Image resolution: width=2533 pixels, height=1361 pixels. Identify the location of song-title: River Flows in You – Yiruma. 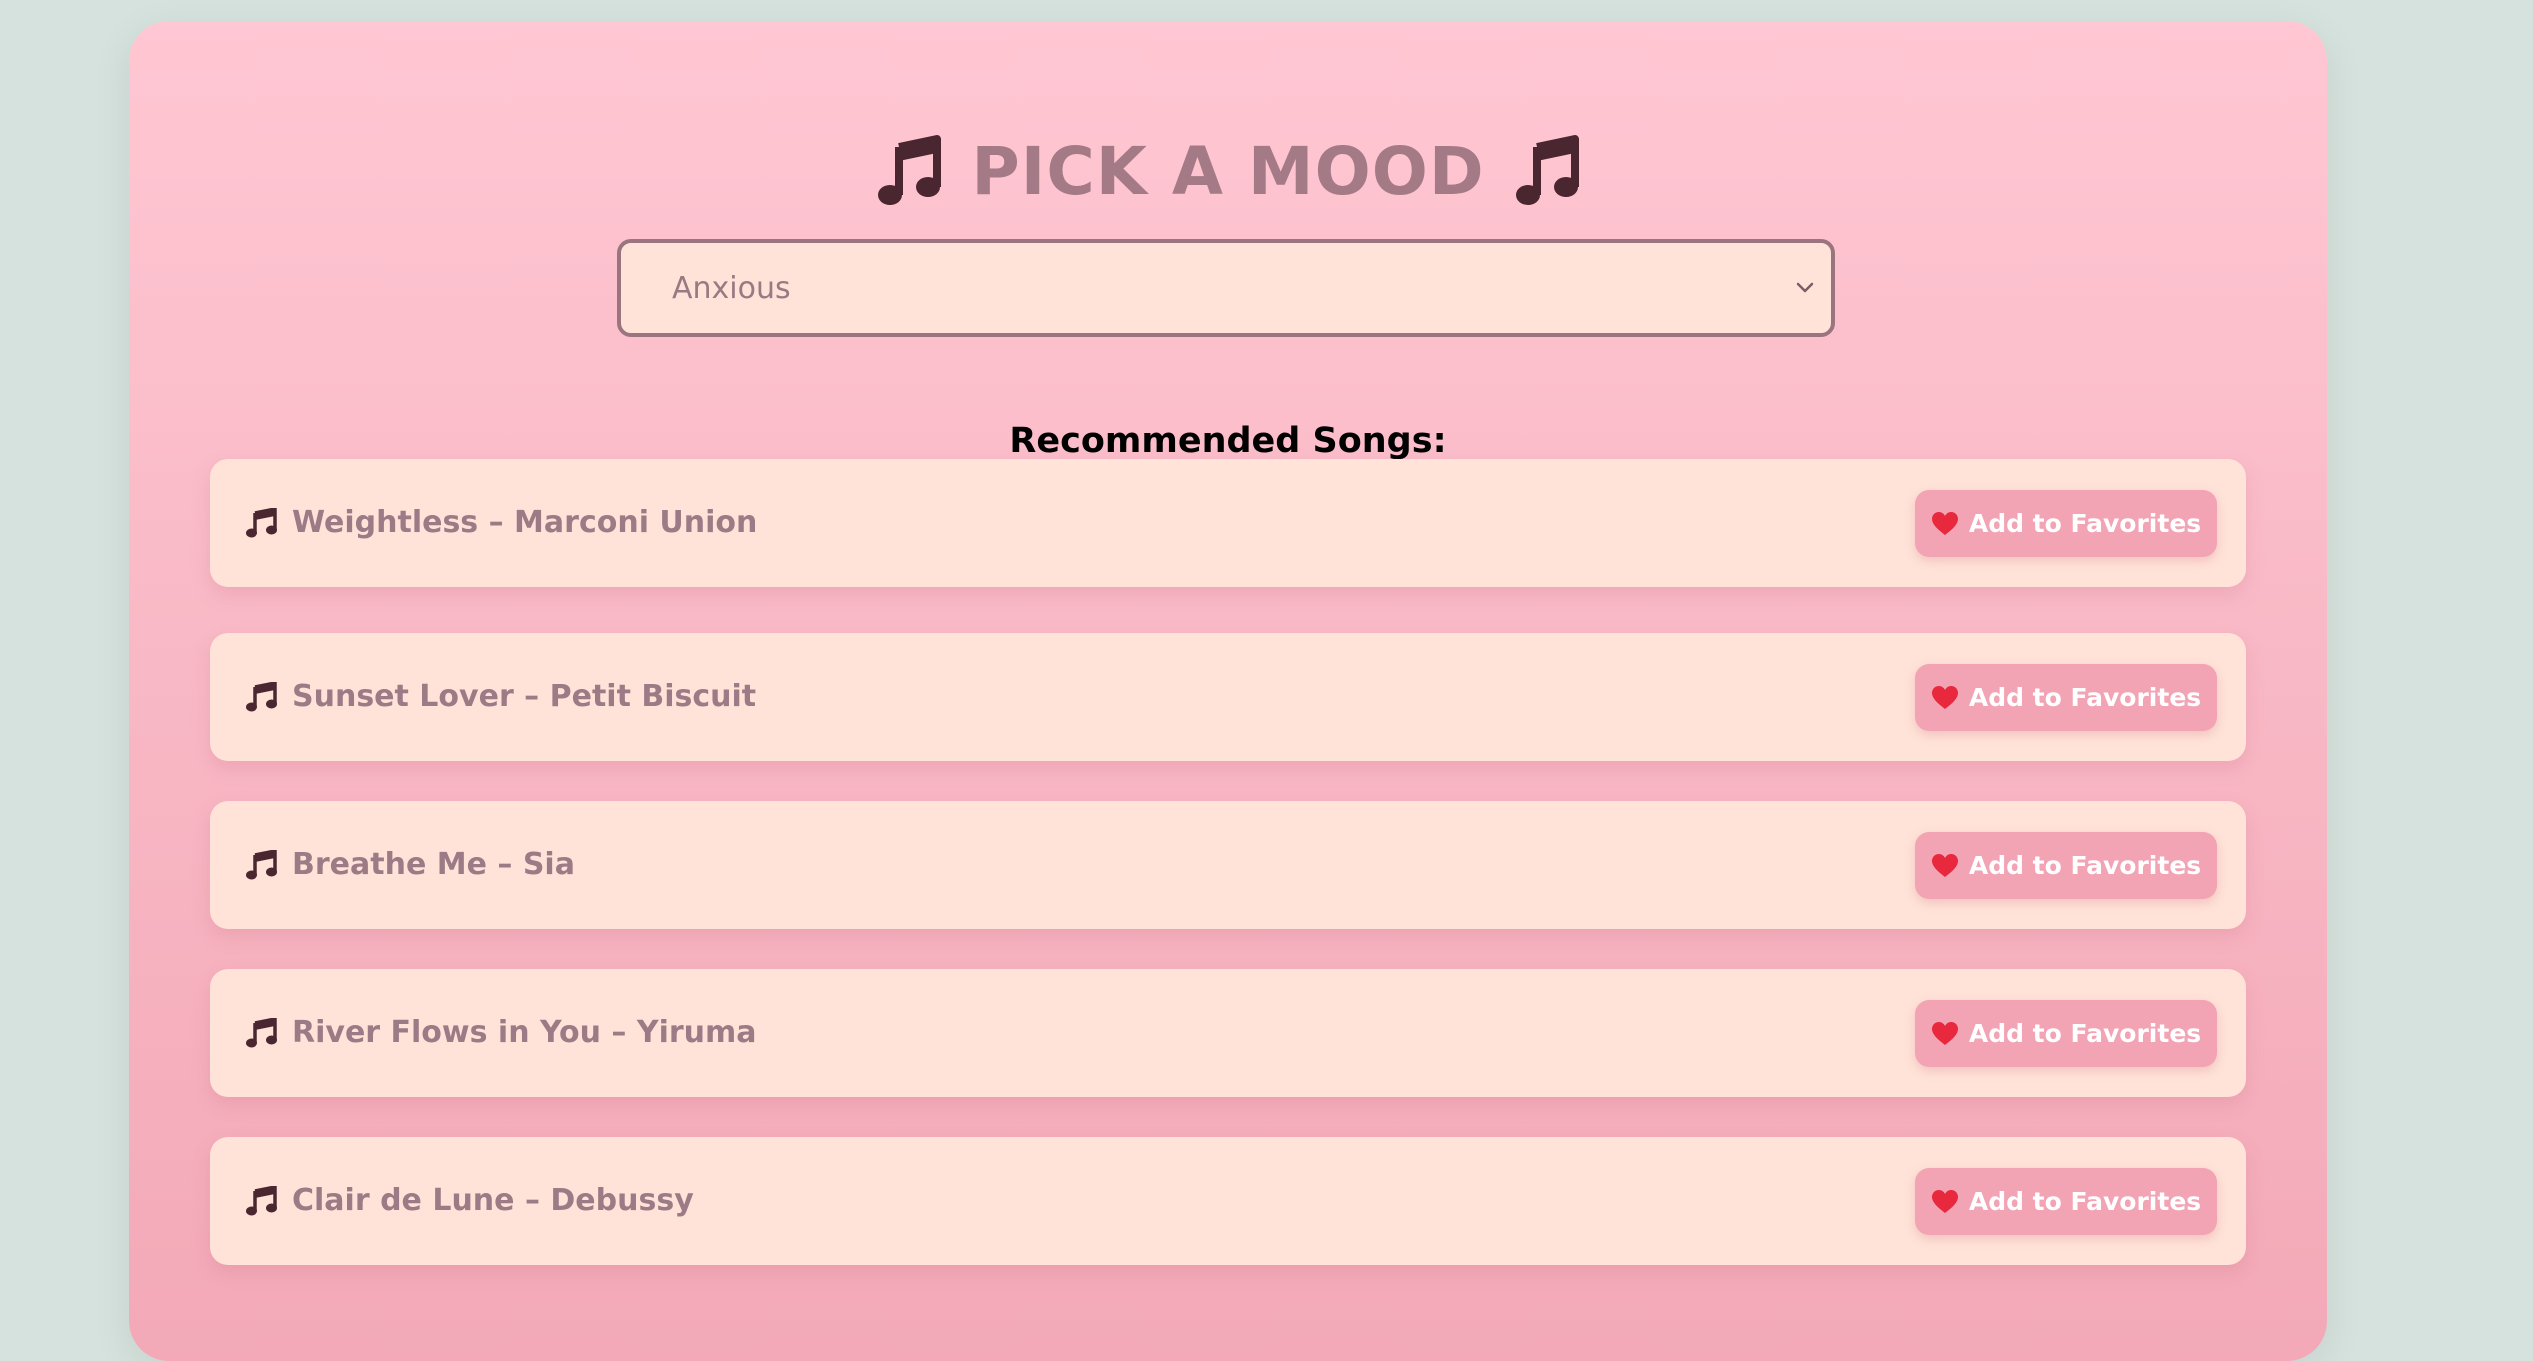
(524, 1032).